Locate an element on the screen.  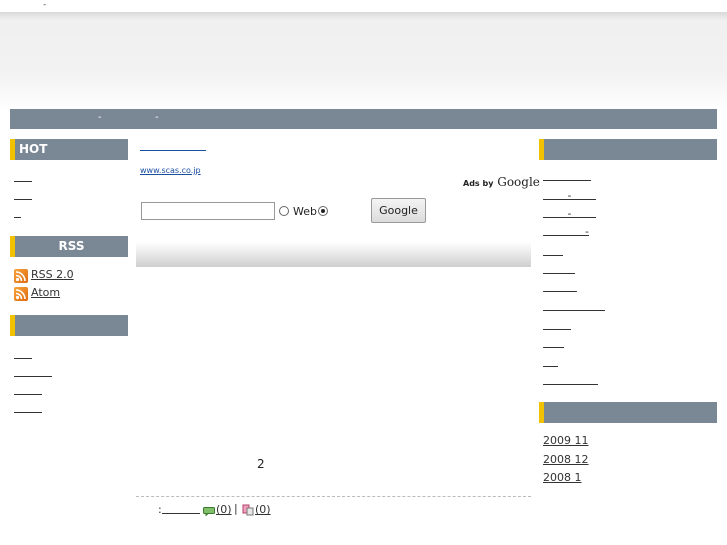
footer-divider is located at coordinates (333, 496).